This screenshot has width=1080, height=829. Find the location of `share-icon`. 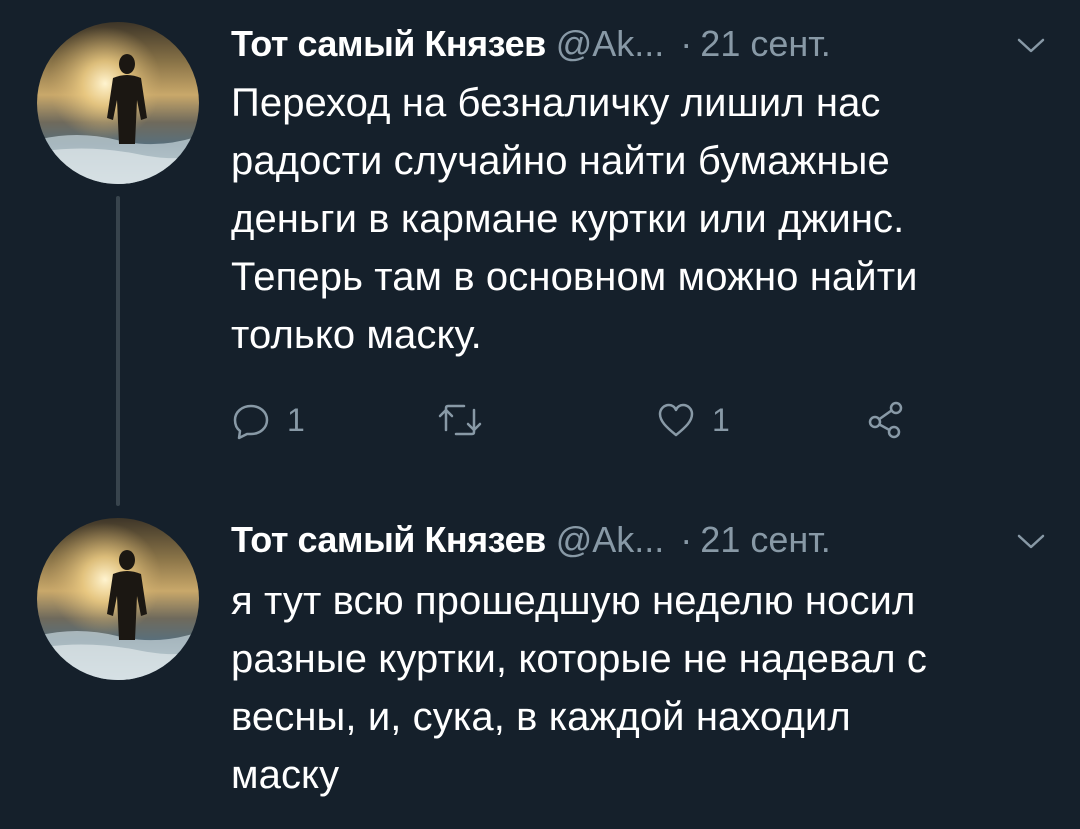

share-icon is located at coordinates (886, 420).